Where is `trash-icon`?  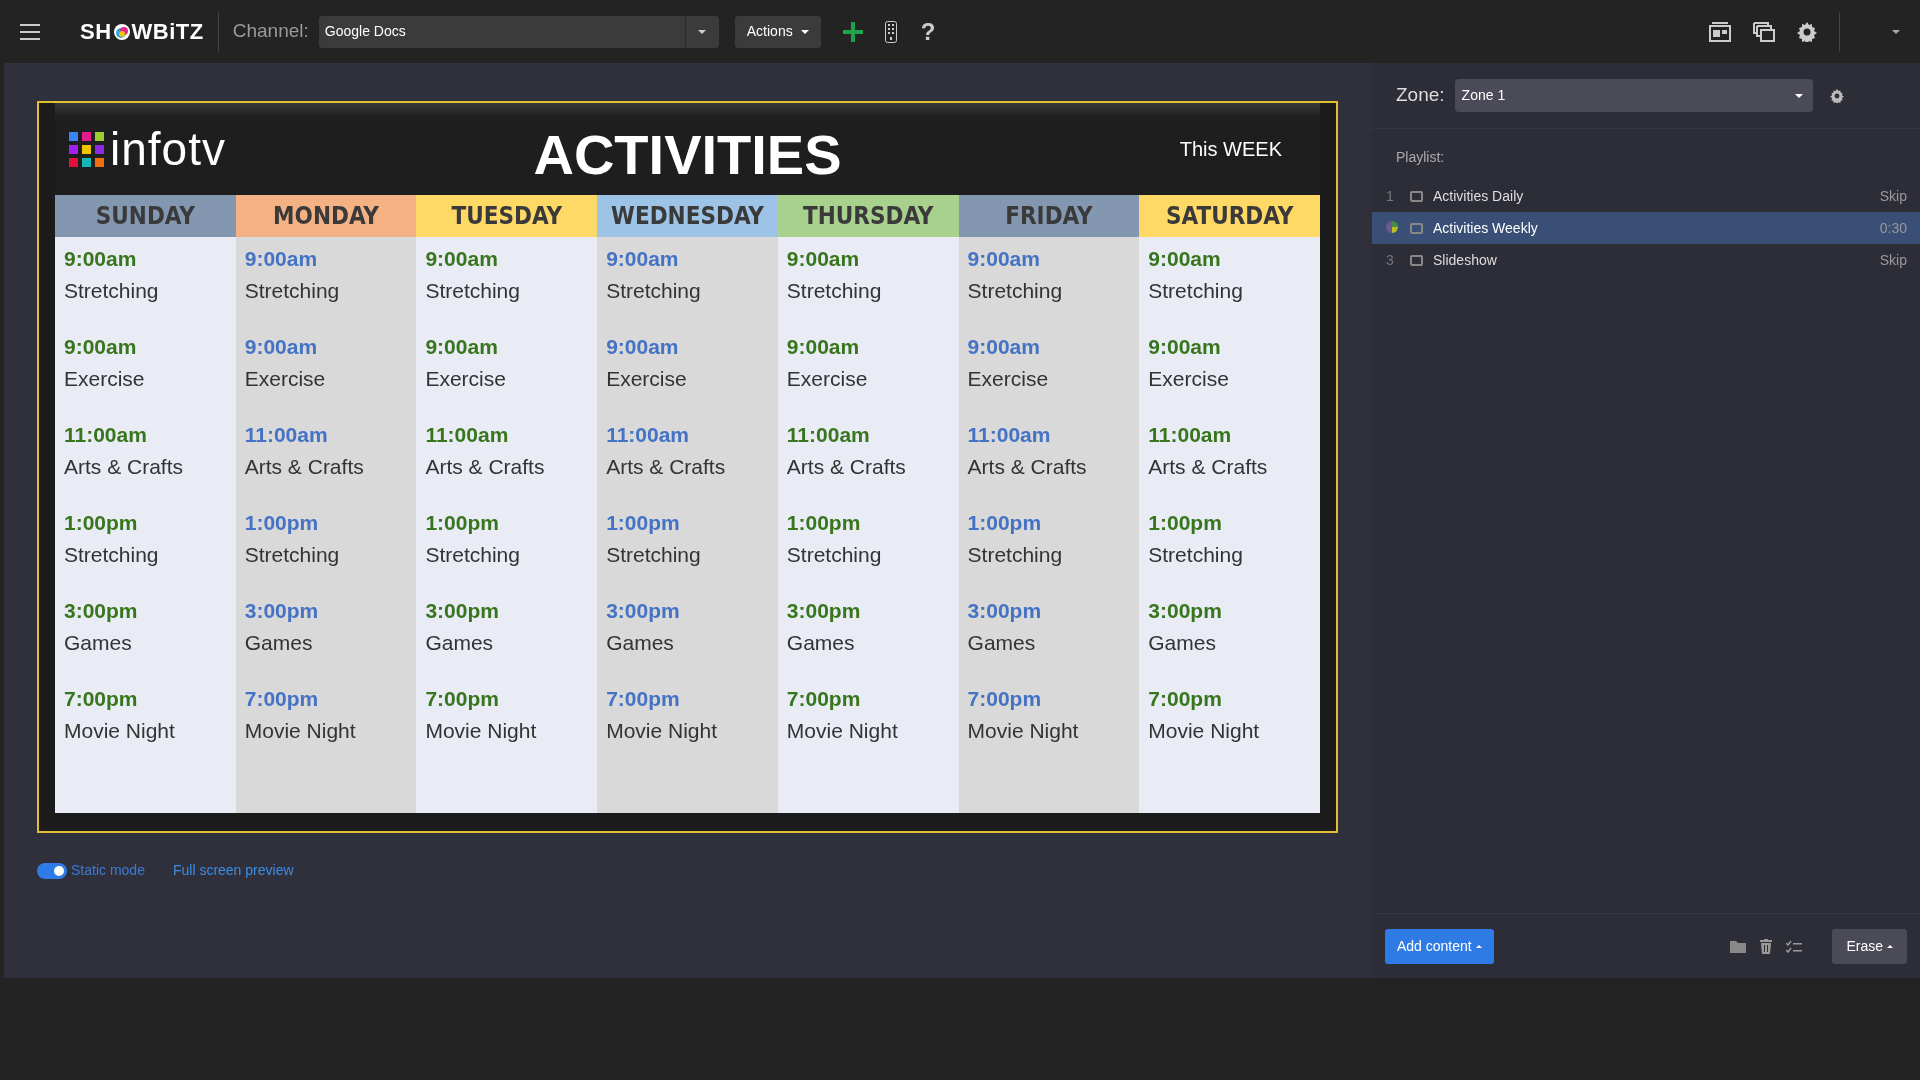 trash-icon is located at coordinates (1766, 946).